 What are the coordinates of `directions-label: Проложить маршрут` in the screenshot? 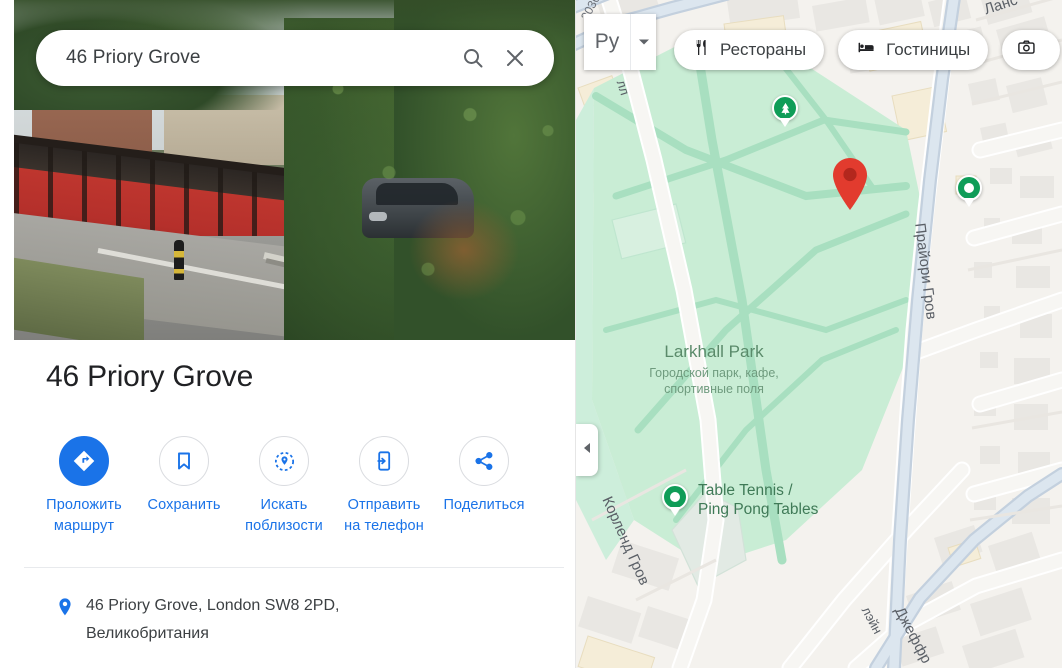 It's located at (84, 516).